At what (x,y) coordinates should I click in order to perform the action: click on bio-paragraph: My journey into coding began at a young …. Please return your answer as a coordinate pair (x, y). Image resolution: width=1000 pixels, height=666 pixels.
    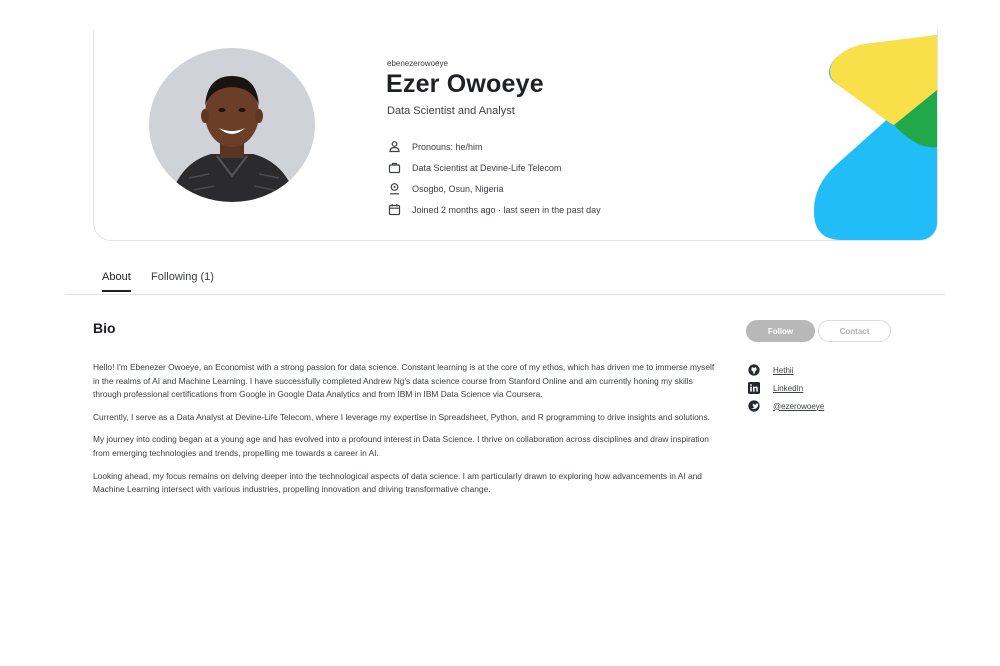
    Looking at the image, I should click on (401, 446).